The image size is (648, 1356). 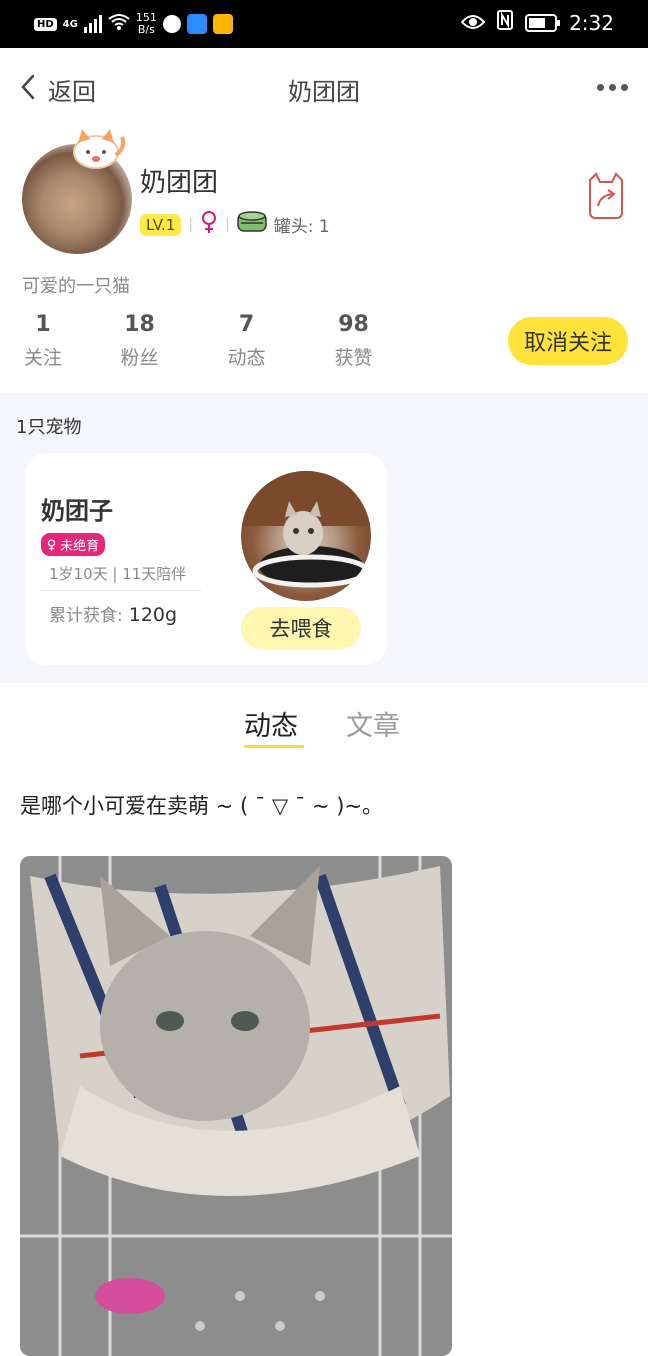 I want to click on battery-icon, so click(x=543, y=22).